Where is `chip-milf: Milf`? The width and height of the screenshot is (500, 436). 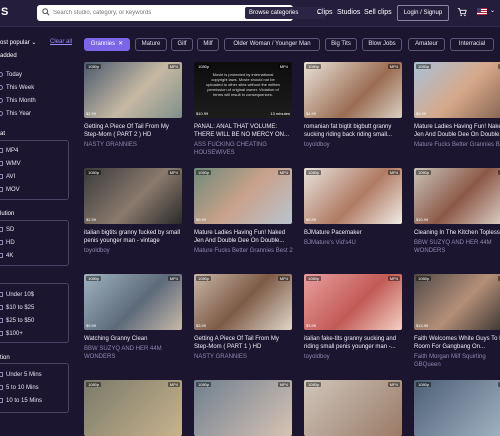
chip-milf: Milf is located at coordinates (208, 44).